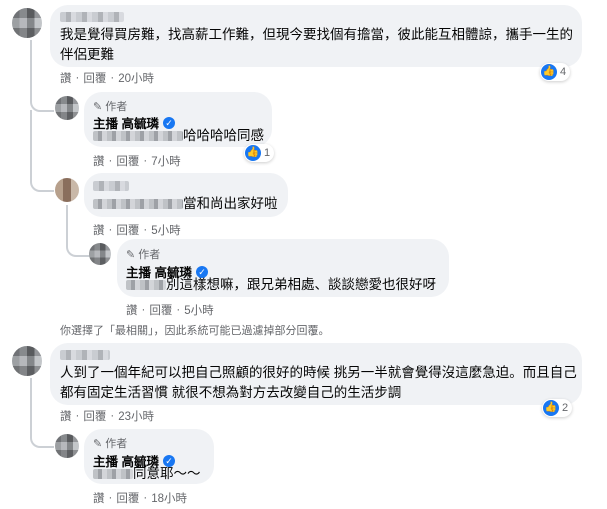 The height and width of the screenshot is (509, 607). I want to click on reply-actions: 讚 · 回覆 · 5小時, so click(170, 310).